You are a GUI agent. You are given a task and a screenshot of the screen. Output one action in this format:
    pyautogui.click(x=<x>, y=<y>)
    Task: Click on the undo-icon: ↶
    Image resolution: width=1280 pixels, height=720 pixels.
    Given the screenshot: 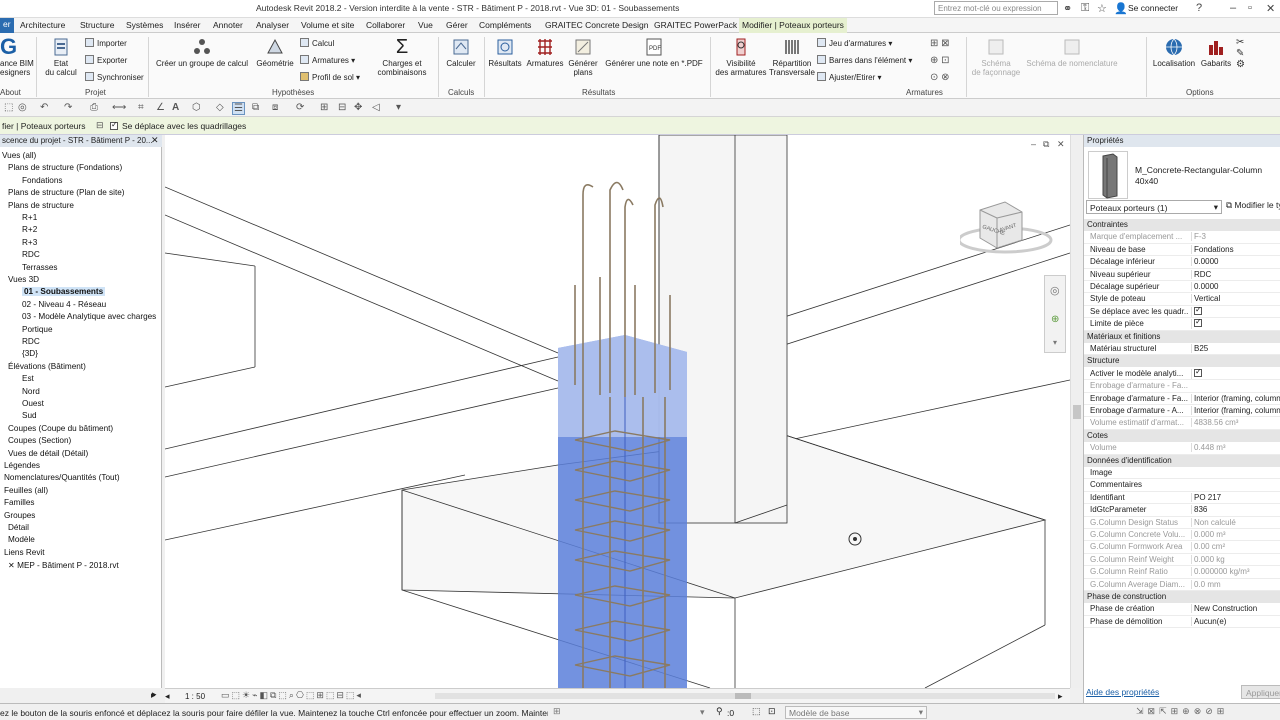 What is the action you would take?
    pyautogui.click(x=44, y=107)
    